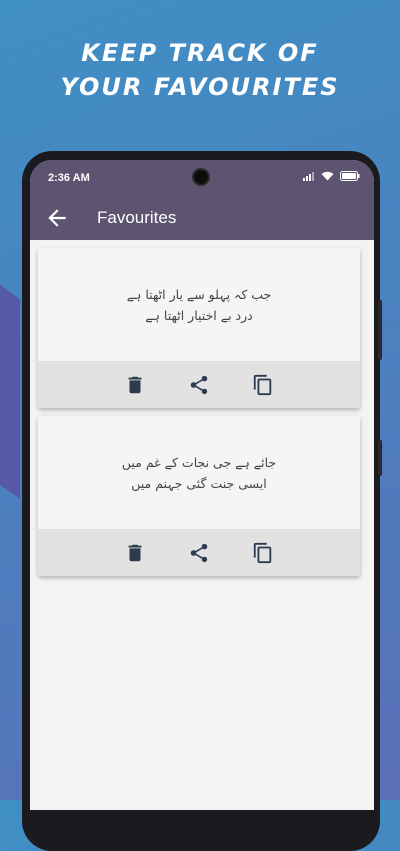  What do you see at coordinates (200, 87) in the screenshot?
I see `headline-line-2: YOUR FAVOURITES` at bounding box center [200, 87].